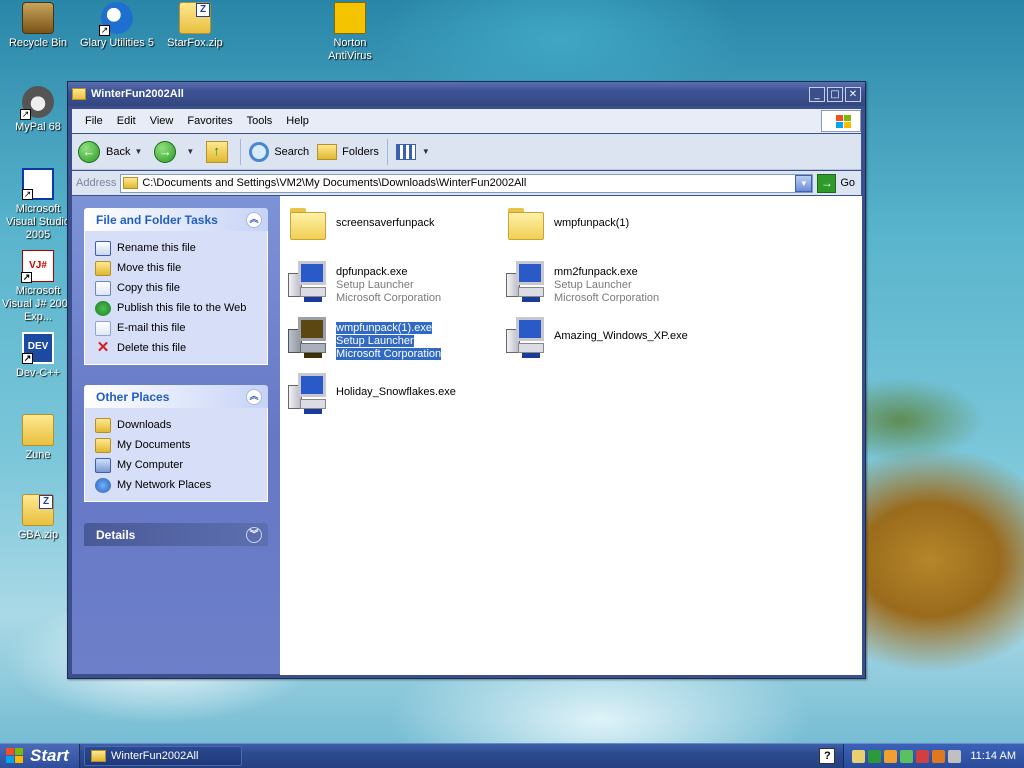 Image resolution: width=1024 pixels, height=768 pixels. Describe the element at coordinates (359, 224) in the screenshot. I see `file-item-screensaverfunpack: screensaverfunpack` at that location.